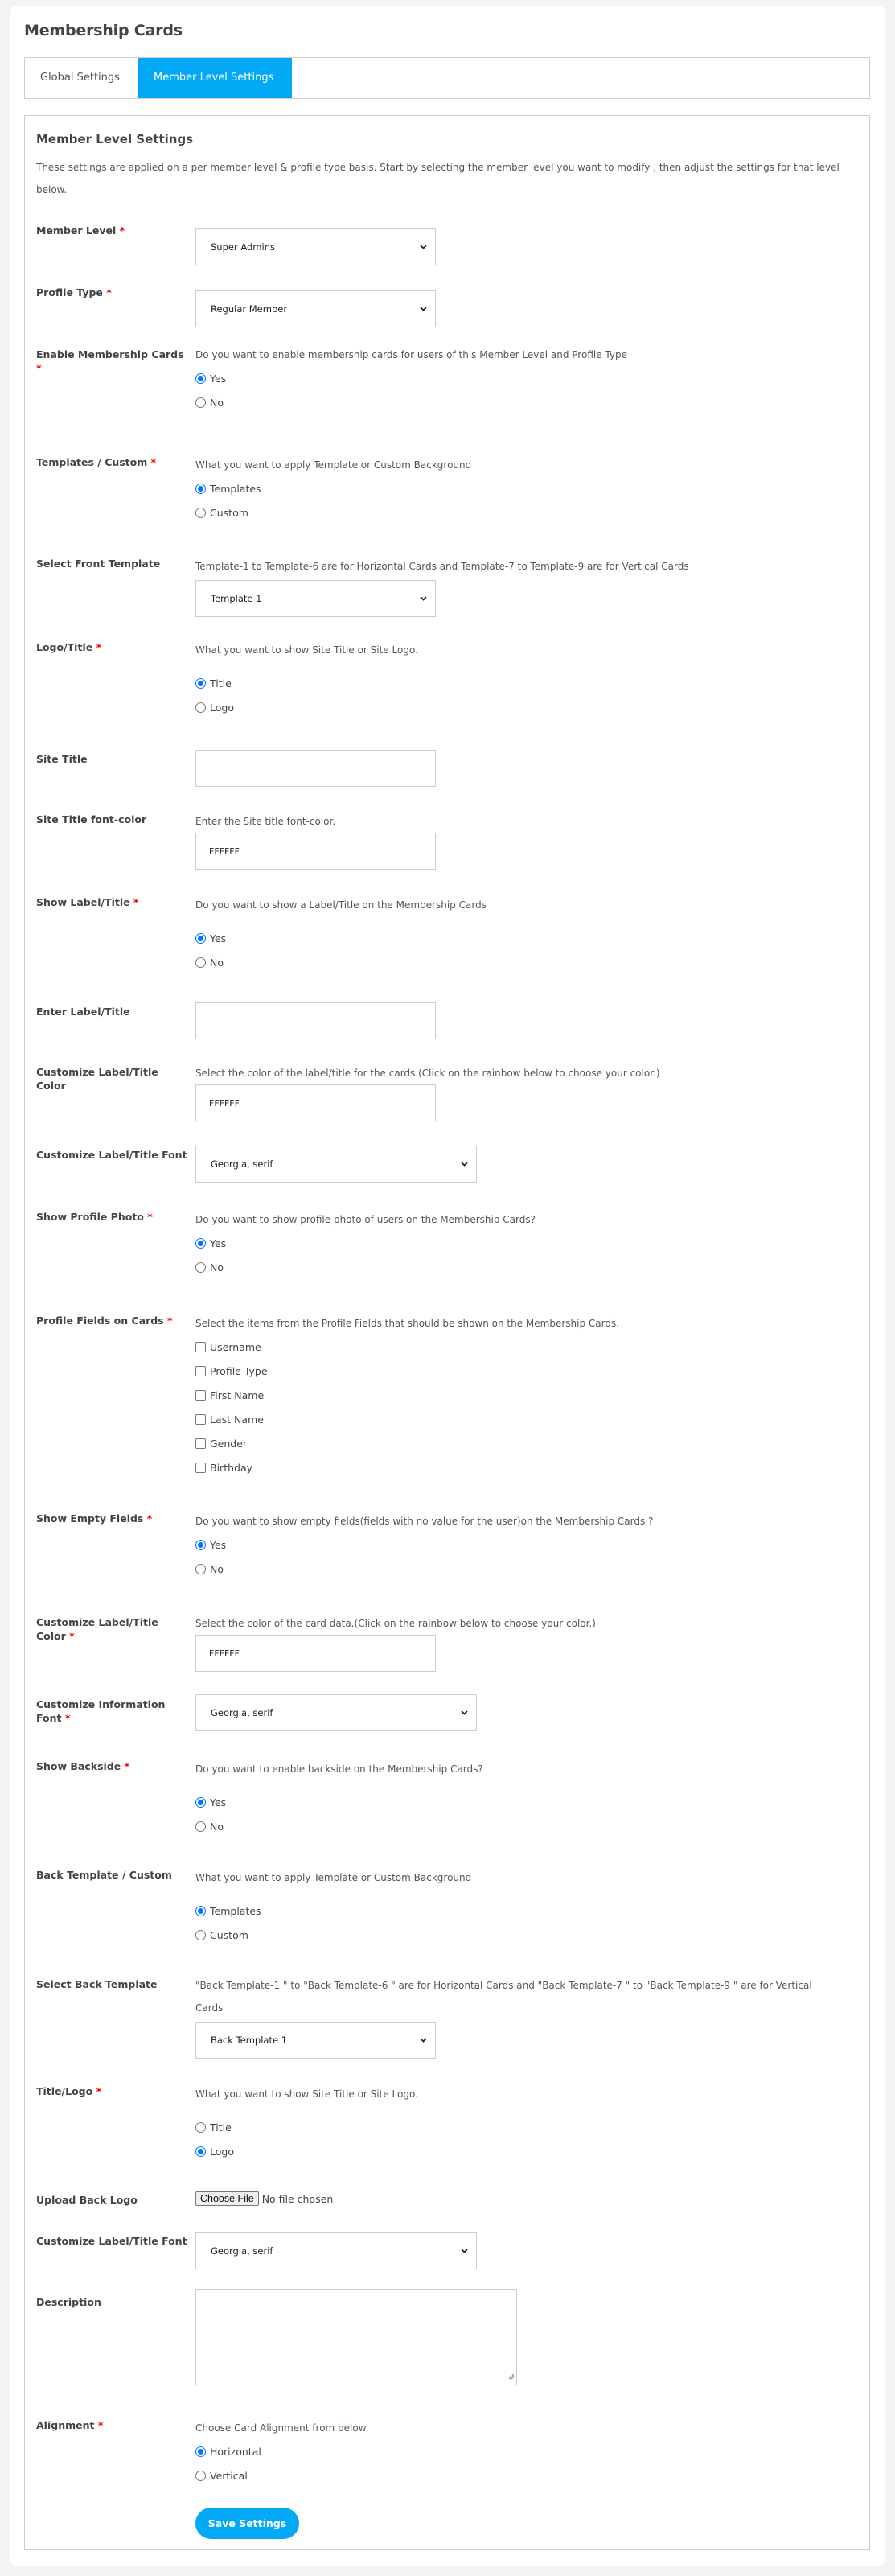 Image resolution: width=895 pixels, height=2576 pixels. What do you see at coordinates (247, 2523) in the screenshot?
I see `save-settings-button: Save Settings` at bounding box center [247, 2523].